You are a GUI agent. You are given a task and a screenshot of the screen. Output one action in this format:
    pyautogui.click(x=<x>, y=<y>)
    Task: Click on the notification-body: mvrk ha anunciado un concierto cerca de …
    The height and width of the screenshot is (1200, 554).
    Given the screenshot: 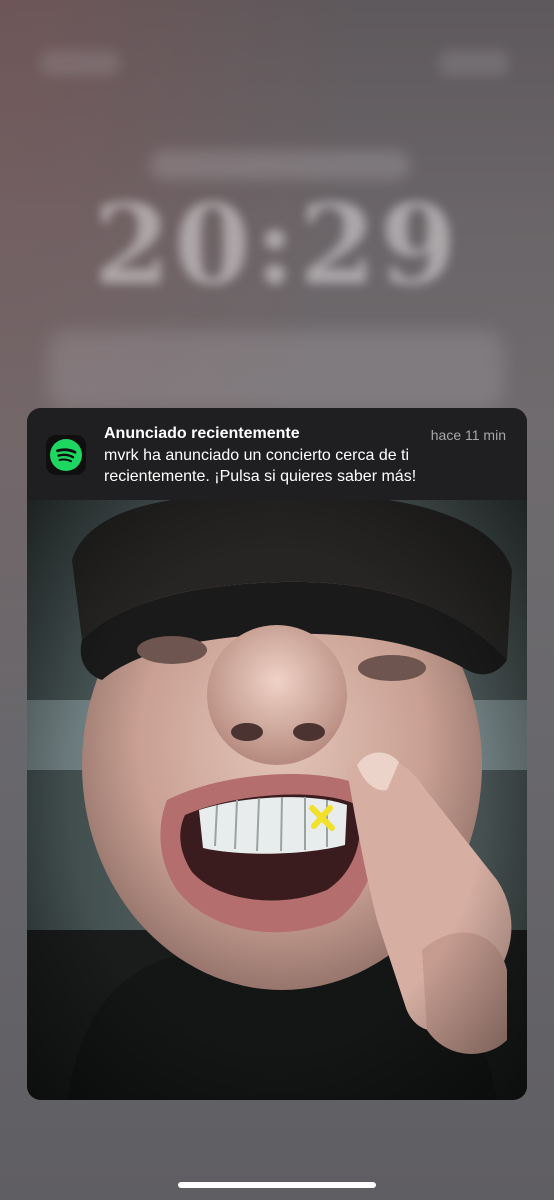 What is the action you would take?
    pyautogui.click(x=260, y=466)
    